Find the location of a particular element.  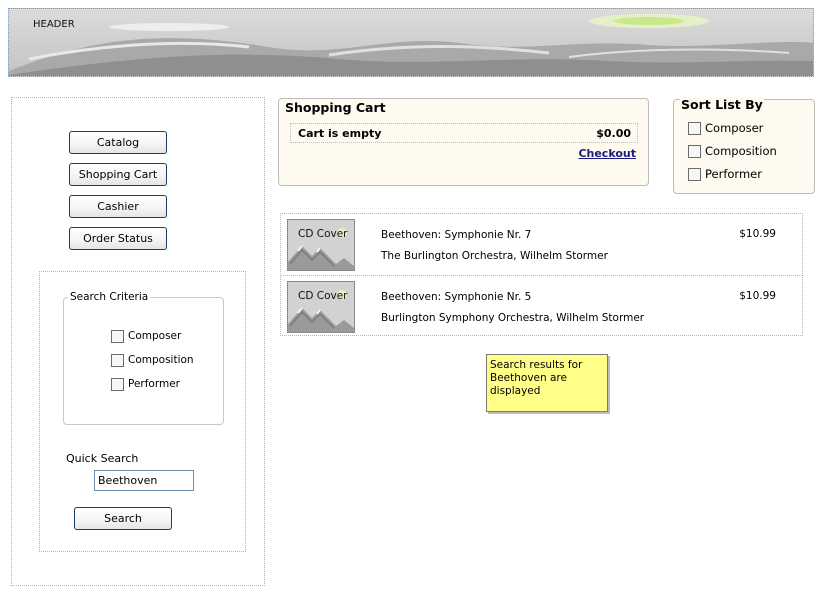

header-label: HEADER is located at coordinates (54, 24).